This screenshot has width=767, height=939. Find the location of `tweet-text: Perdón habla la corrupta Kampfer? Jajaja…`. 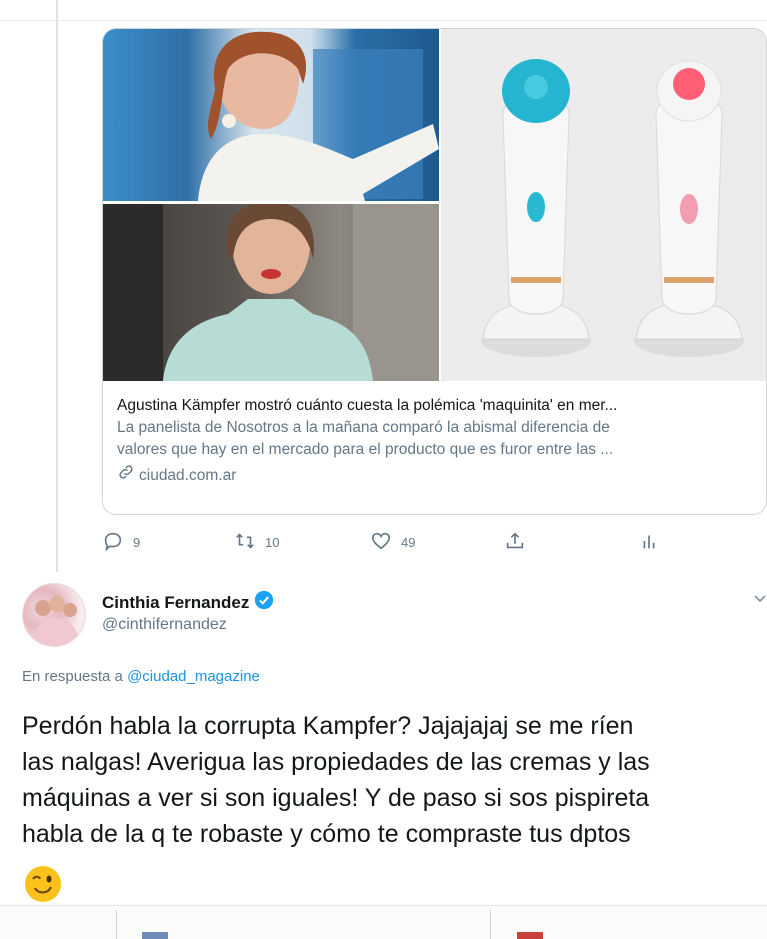

tweet-text: Perdón habla la corrupta Kampfer? Jajaja… is located at coordinates (394, 780).